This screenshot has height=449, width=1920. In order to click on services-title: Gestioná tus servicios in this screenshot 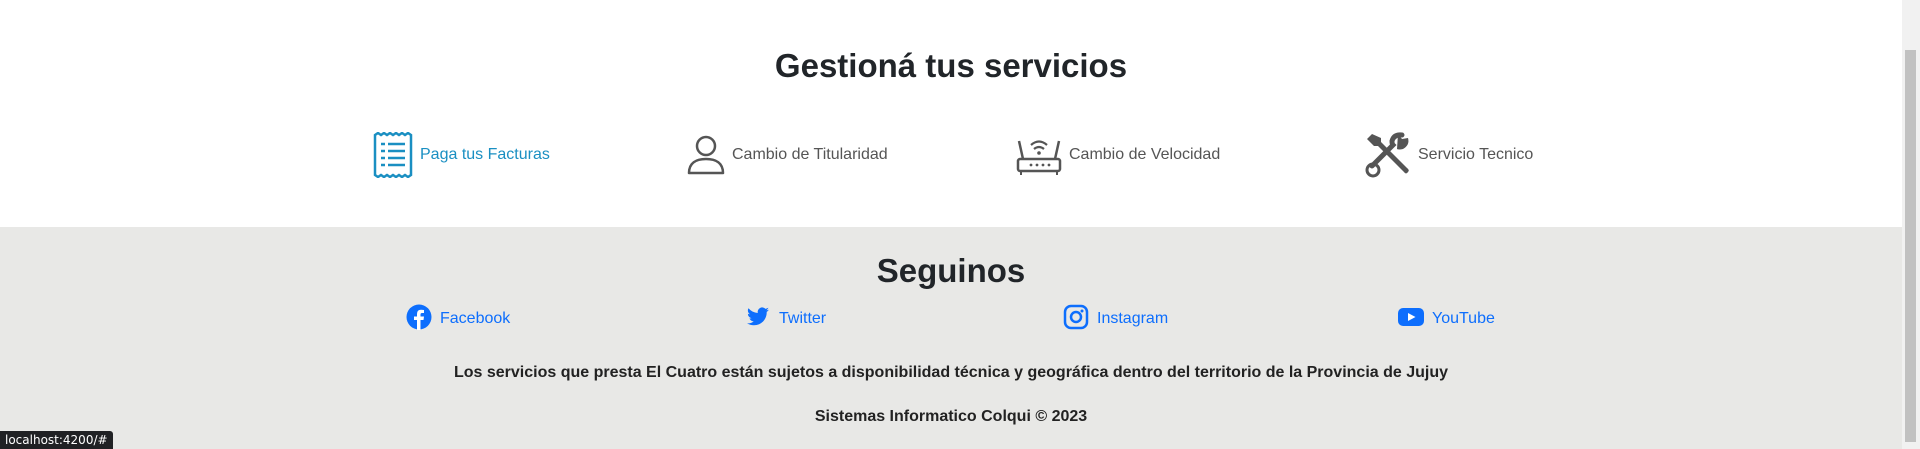, I will do `click(951, 65)`.